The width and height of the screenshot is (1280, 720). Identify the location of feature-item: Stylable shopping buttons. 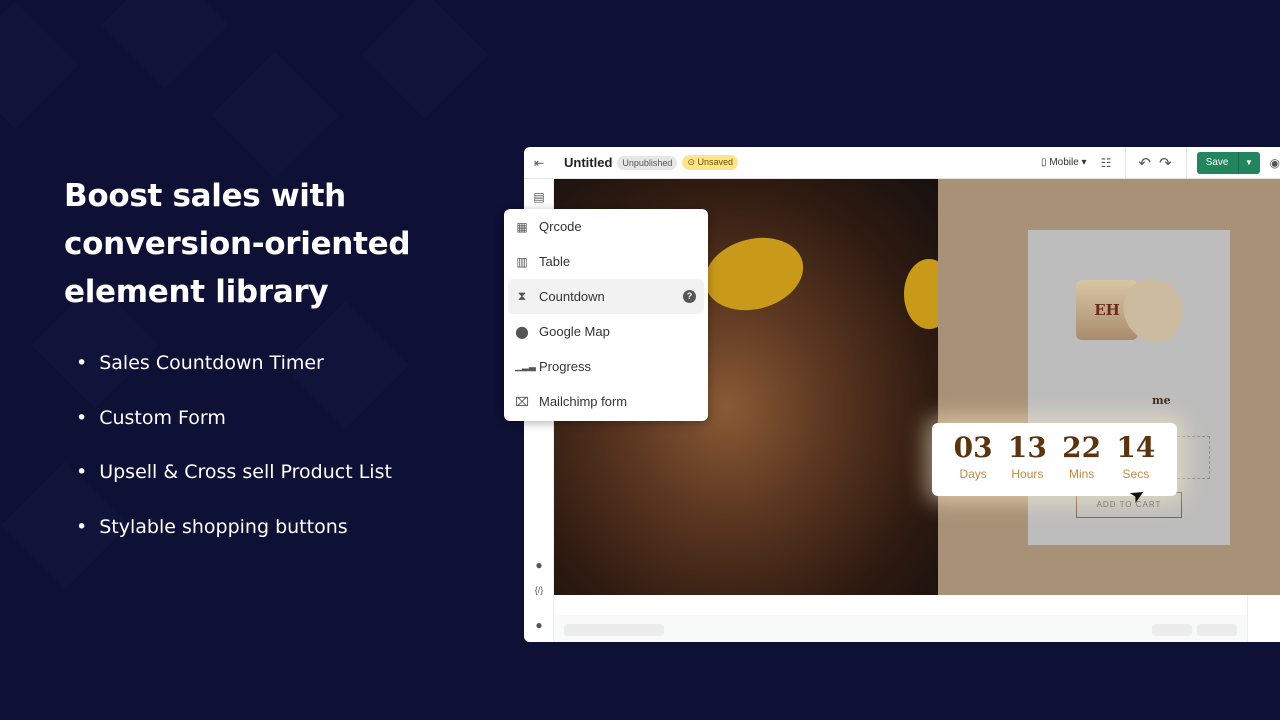
(234, 543).